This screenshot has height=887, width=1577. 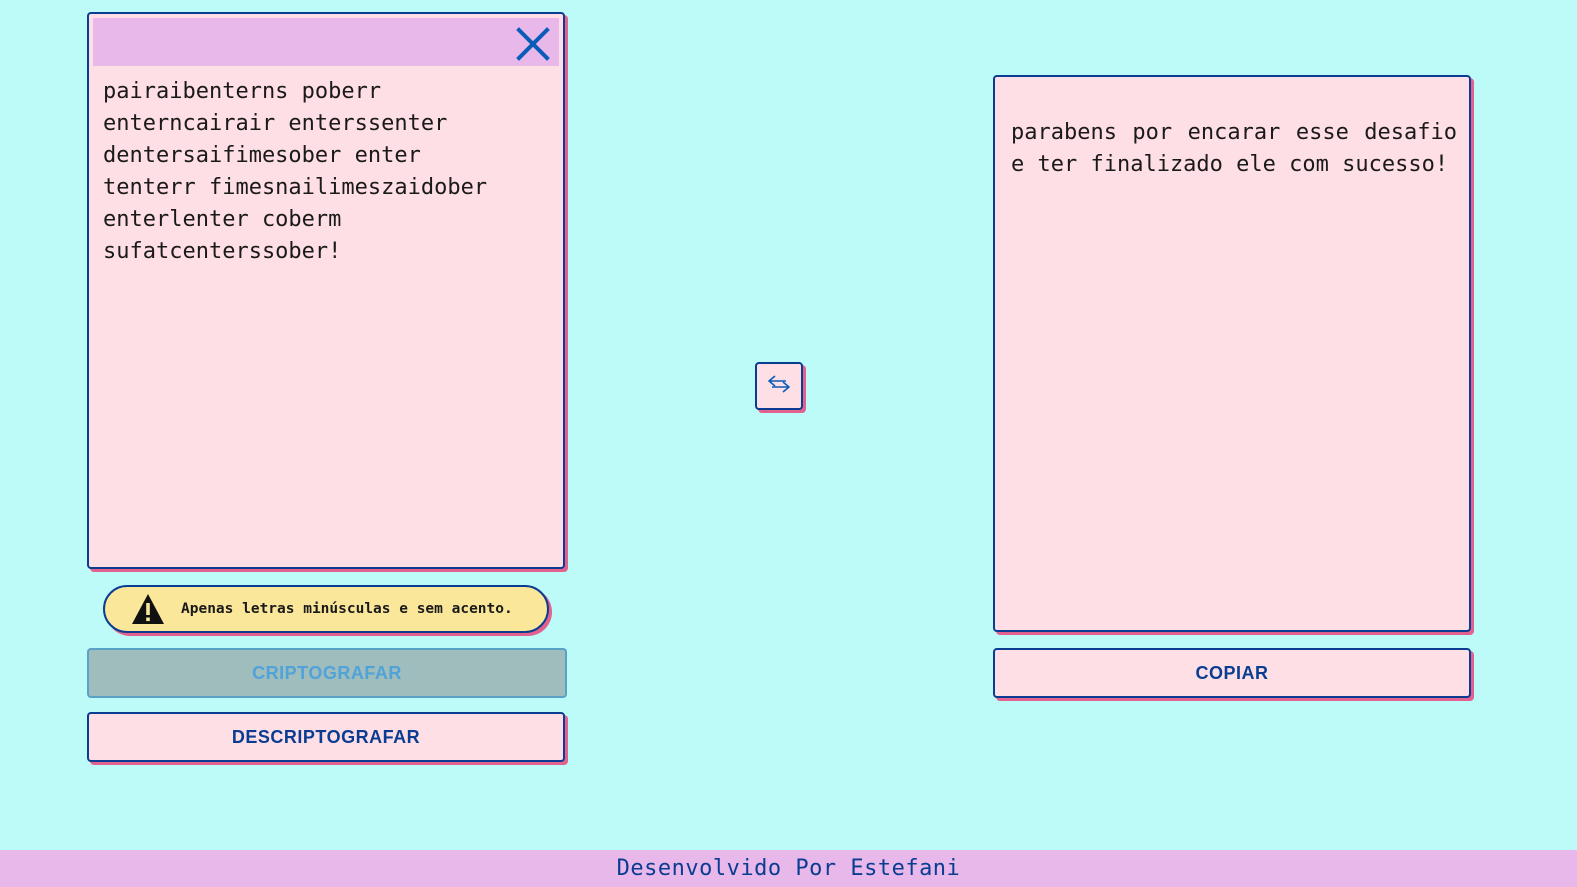 What do you see at coordinates (1232, 673) in the screenshot?
I see `copy-button: COPIAR` at bounding box center [1232, 673].